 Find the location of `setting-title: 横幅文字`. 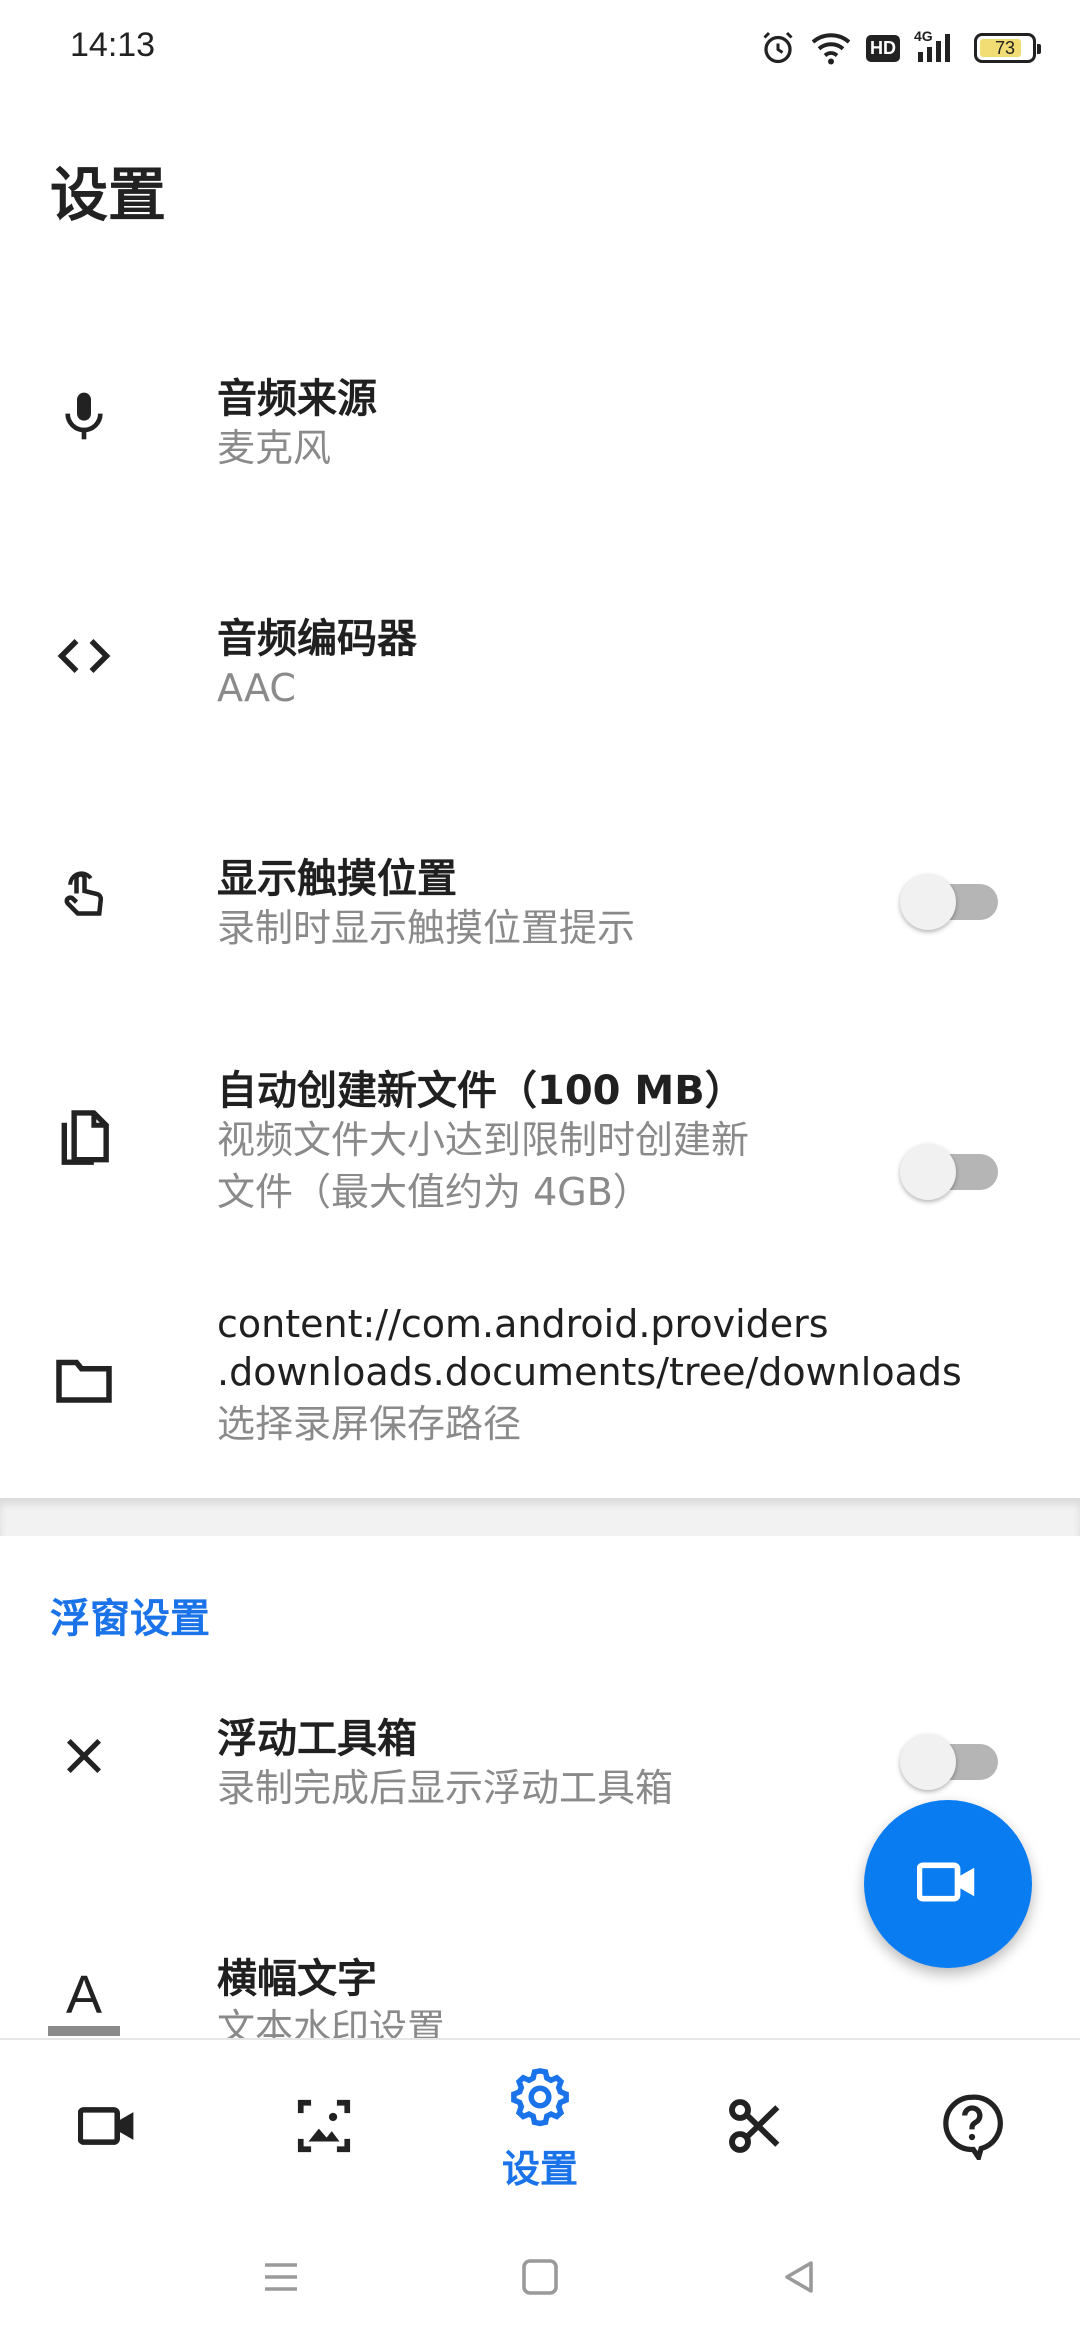

setting-title: 横幅文字 is located at coordinates (297, 1979).